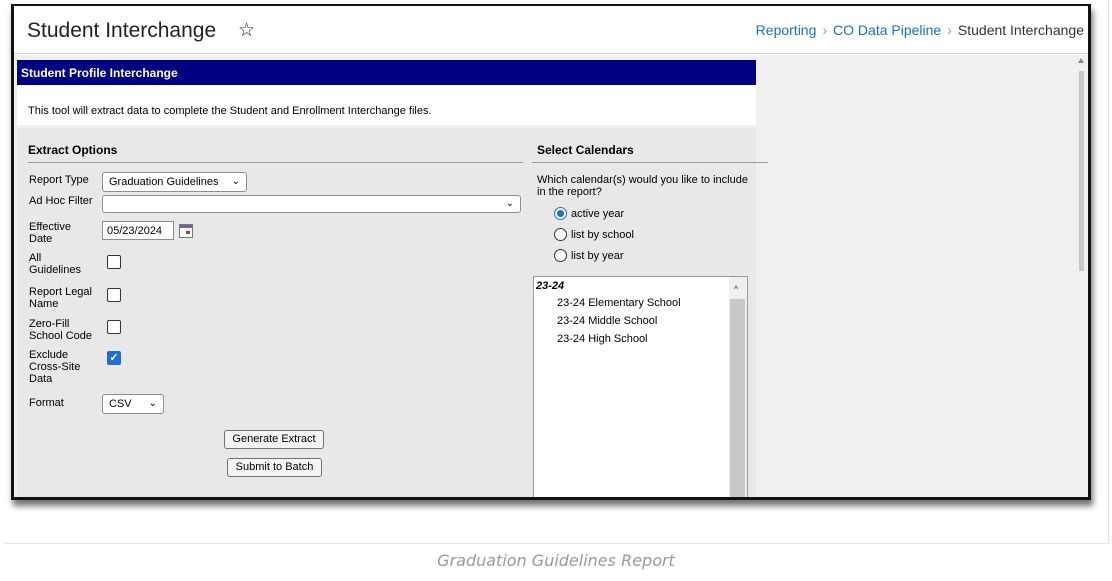 The image size is (1112, 581). Describe the element at coordinates (602, 339) in the screenshot. I see `calendar-option: 23-24 High School` at that location.